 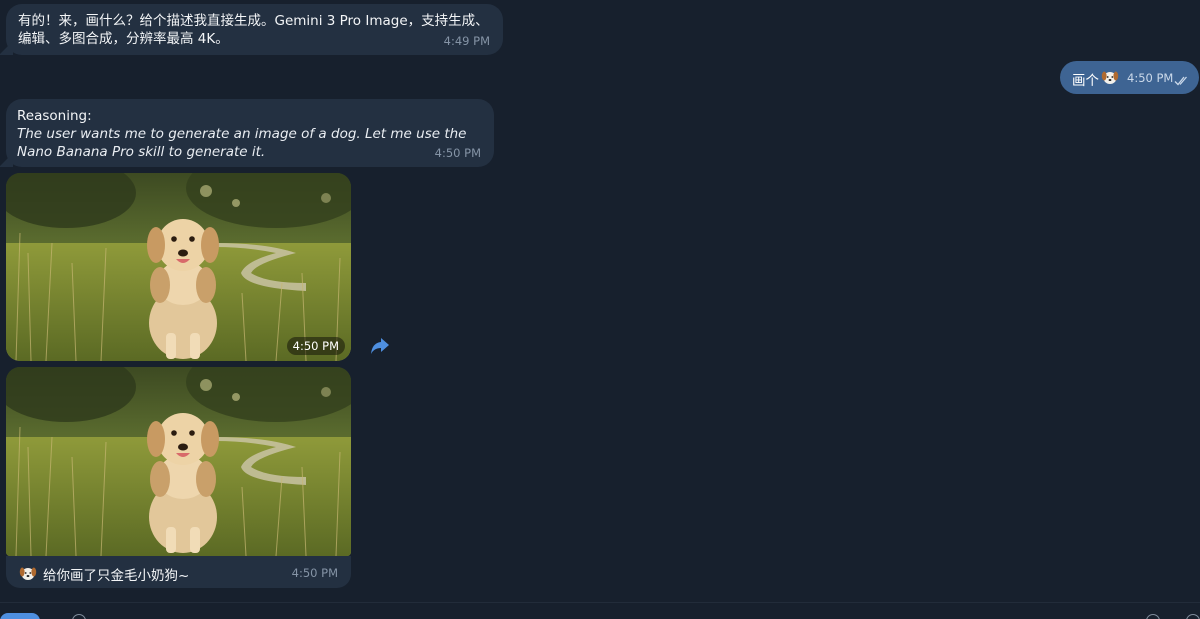 I want to click on composer-button, so click(x=20, y=616).